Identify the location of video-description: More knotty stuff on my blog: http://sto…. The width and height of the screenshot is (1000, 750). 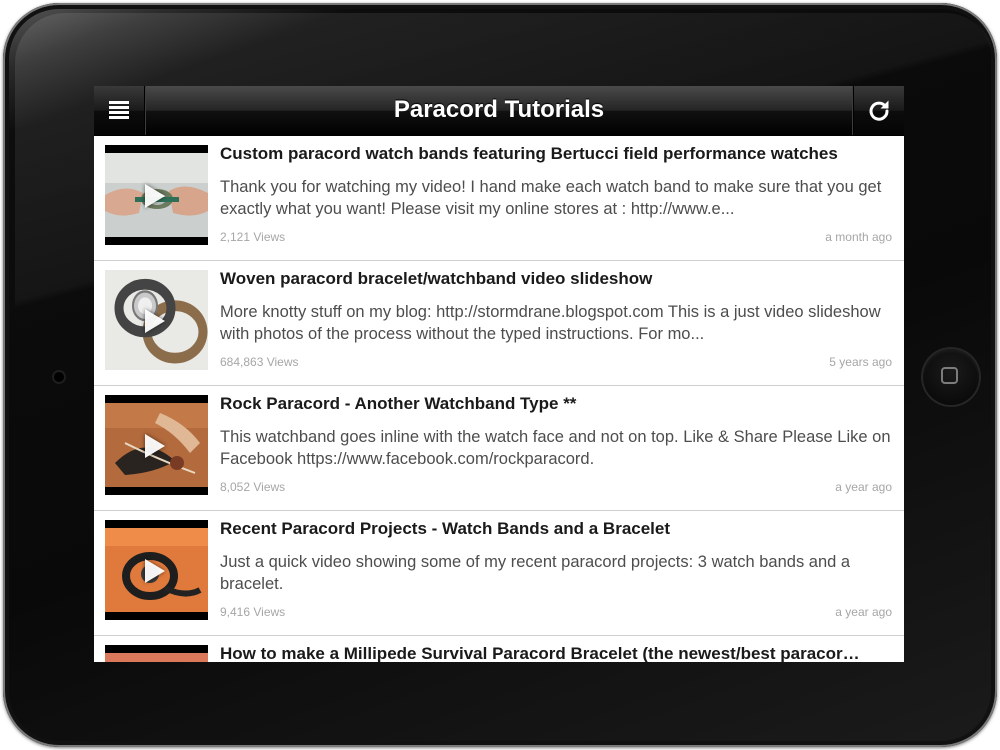
(550, 323).